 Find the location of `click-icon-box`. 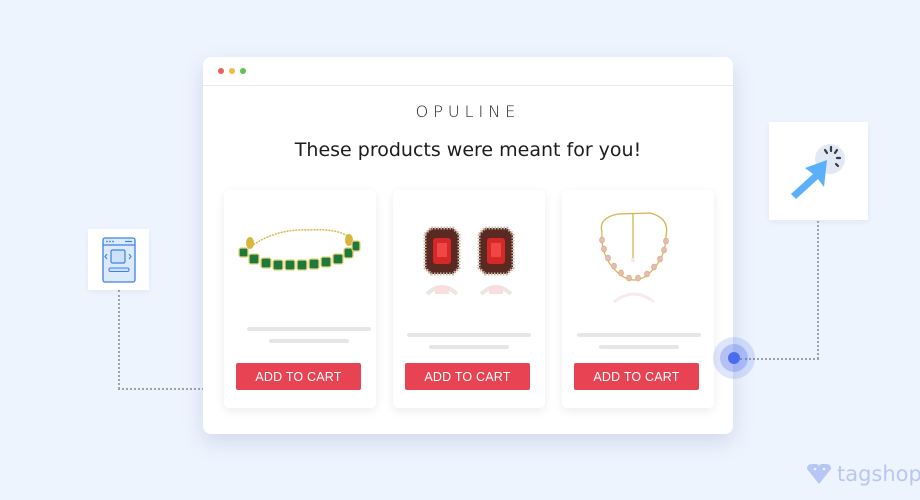

click-icon-box is located at coordinates (818, 171).